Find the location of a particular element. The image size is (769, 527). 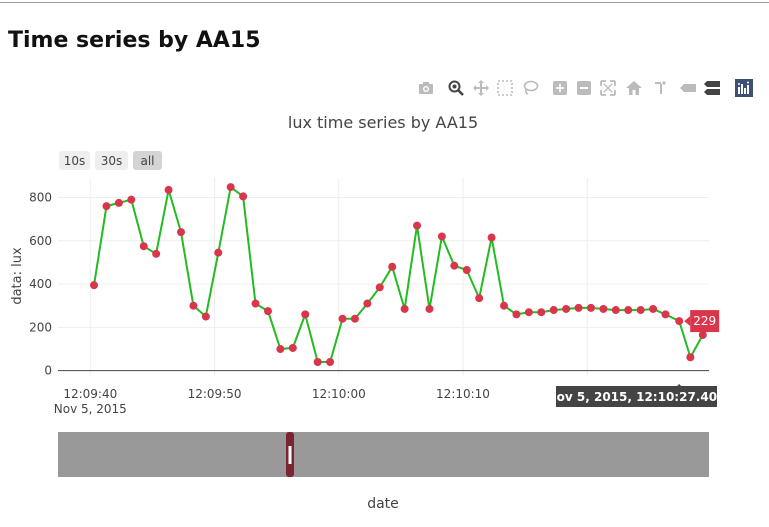

x-tick-label: 12:10:10 is located at coordinates (463, 394).